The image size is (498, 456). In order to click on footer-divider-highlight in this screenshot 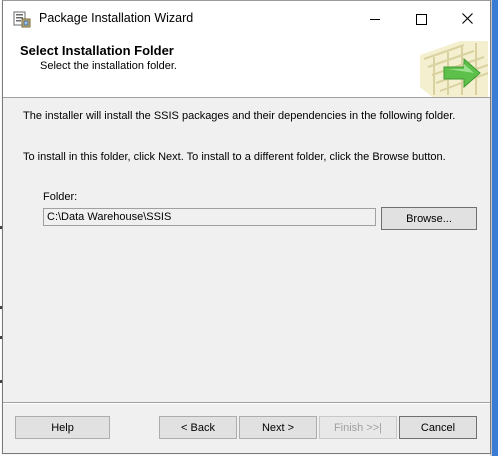, I will do `click(246, 403)`.